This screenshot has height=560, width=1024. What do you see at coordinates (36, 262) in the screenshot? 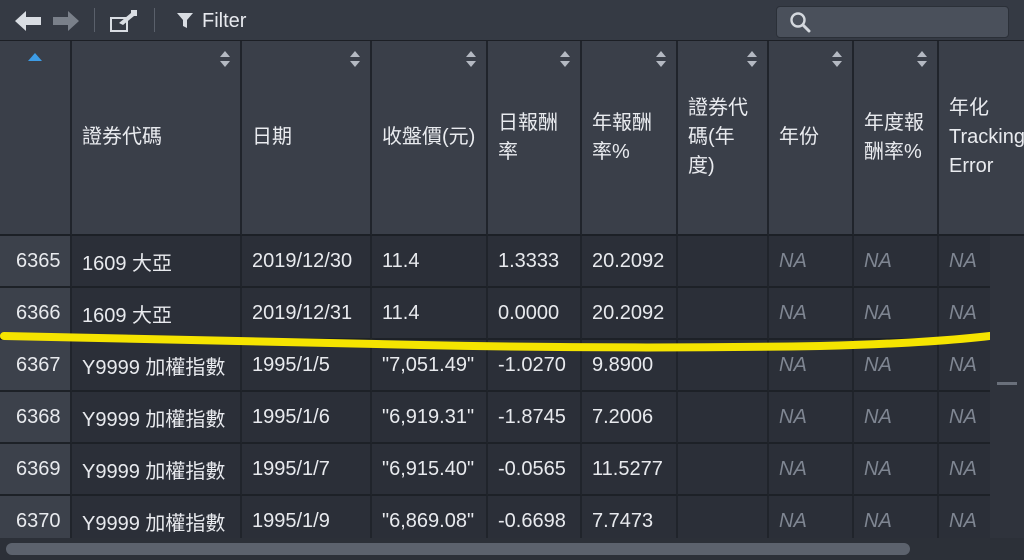
I see `row-index: 6365` at bounding box center [36, 262].